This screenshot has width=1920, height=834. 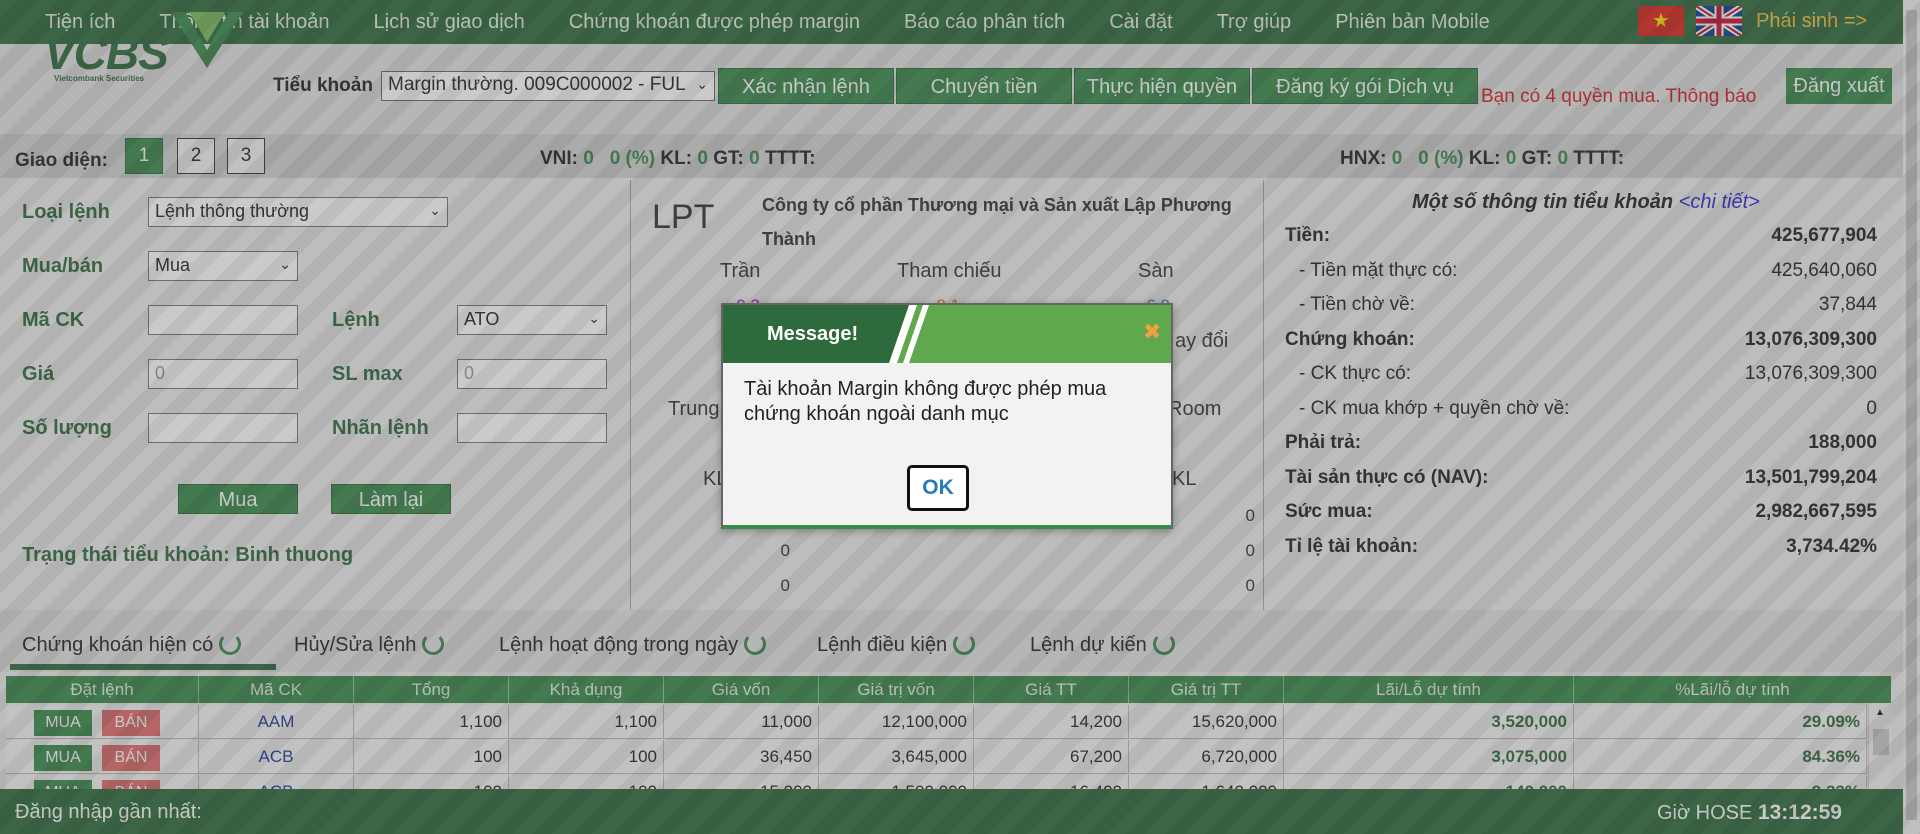 What do you see at coordinates (1661, 21) in the screenshot?
I see `vietnam-flag-icon: ★` at bounding box center [1661, 21].